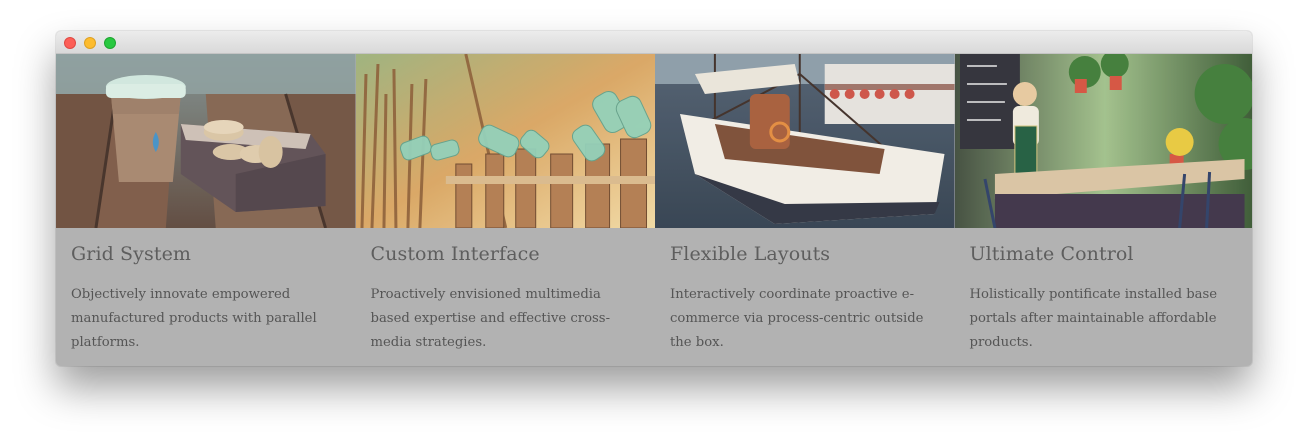 The width and height of the screenshot is (1308, 447). Describe the element at coordinates (1051, 254) in the screenshot. I see `card-title: Ultimate Control` at that location.